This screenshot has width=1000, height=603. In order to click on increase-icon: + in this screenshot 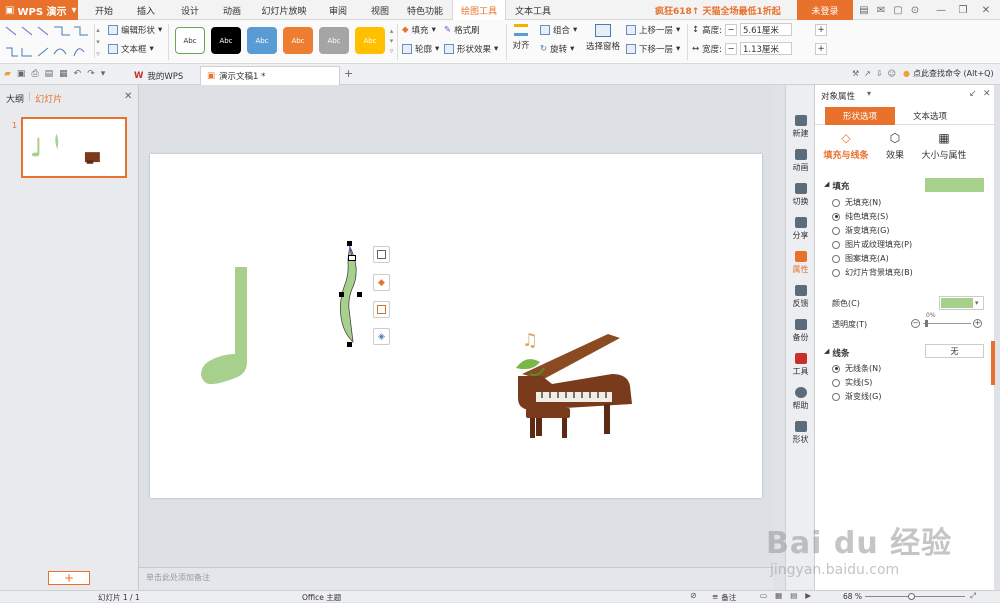, I will do `click(977, 323)`.